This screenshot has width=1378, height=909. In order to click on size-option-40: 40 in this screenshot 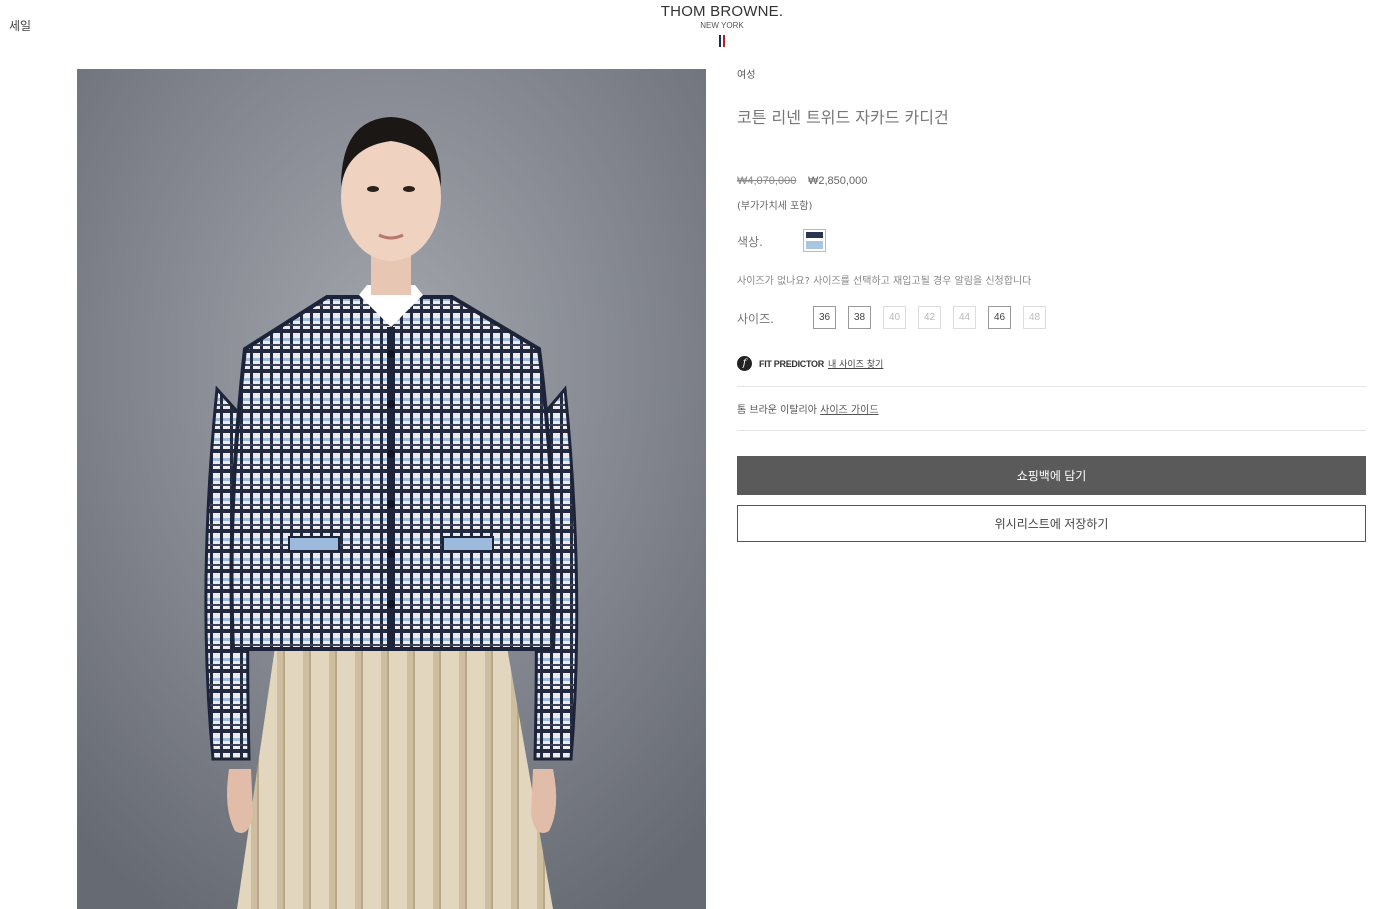, I will do `click(894, 317)`.